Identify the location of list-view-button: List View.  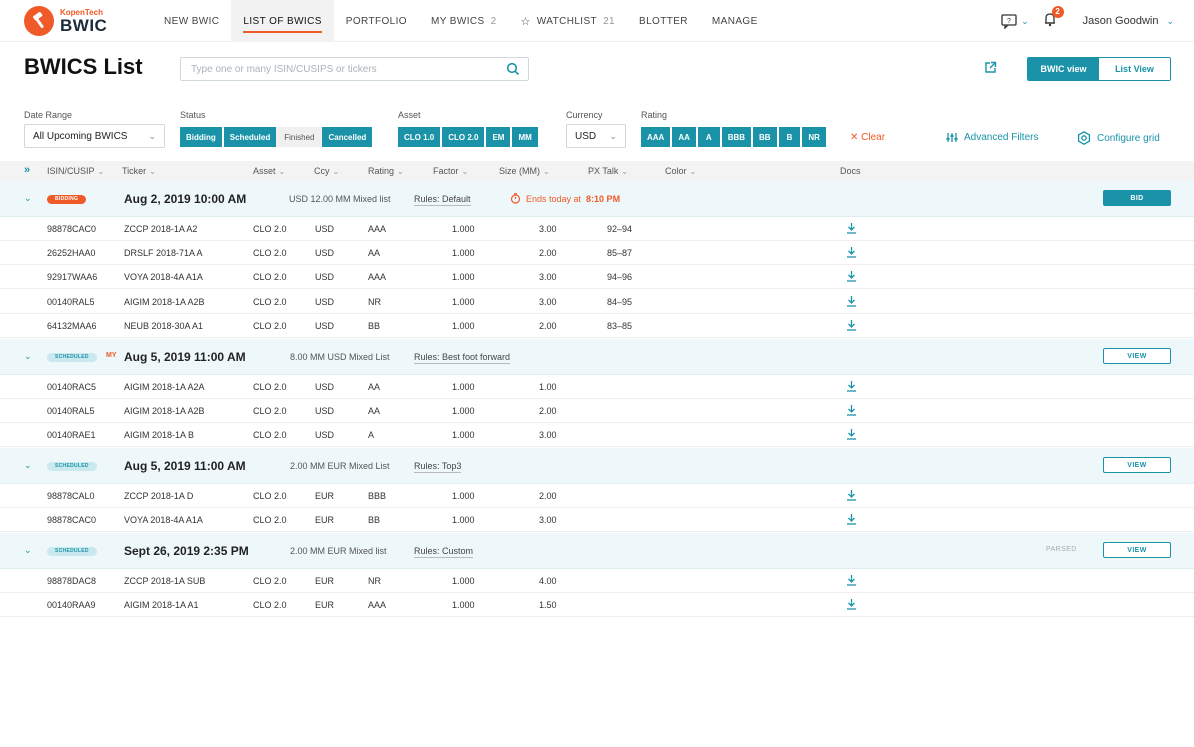
(1134, 69).